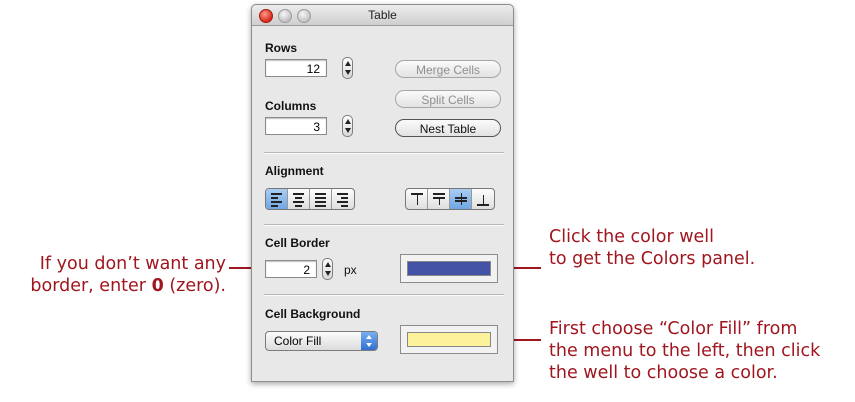  Describe the element at coordinates (347, 126) in the screenshot. I see `columns-stepper` at that location.